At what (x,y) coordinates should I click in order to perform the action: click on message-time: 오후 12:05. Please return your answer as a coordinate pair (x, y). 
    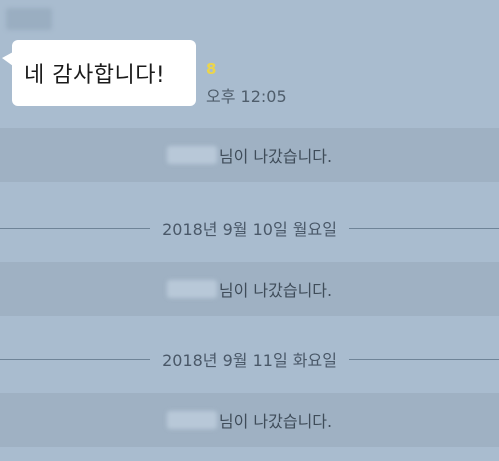
    Looking at the image, I should click on (246, 96).